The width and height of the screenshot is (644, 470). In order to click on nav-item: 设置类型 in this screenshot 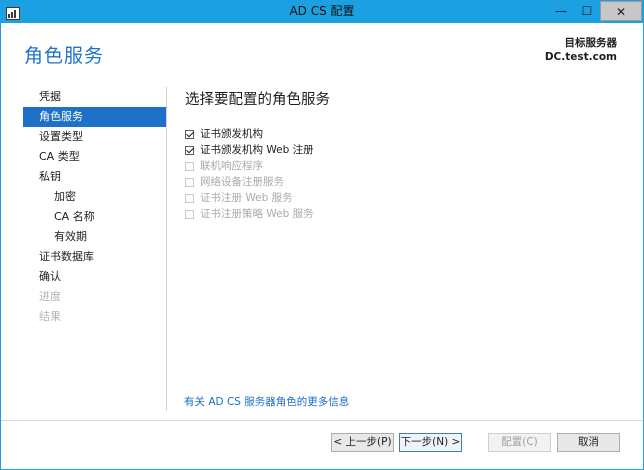, I will do `click(94, 137)`.